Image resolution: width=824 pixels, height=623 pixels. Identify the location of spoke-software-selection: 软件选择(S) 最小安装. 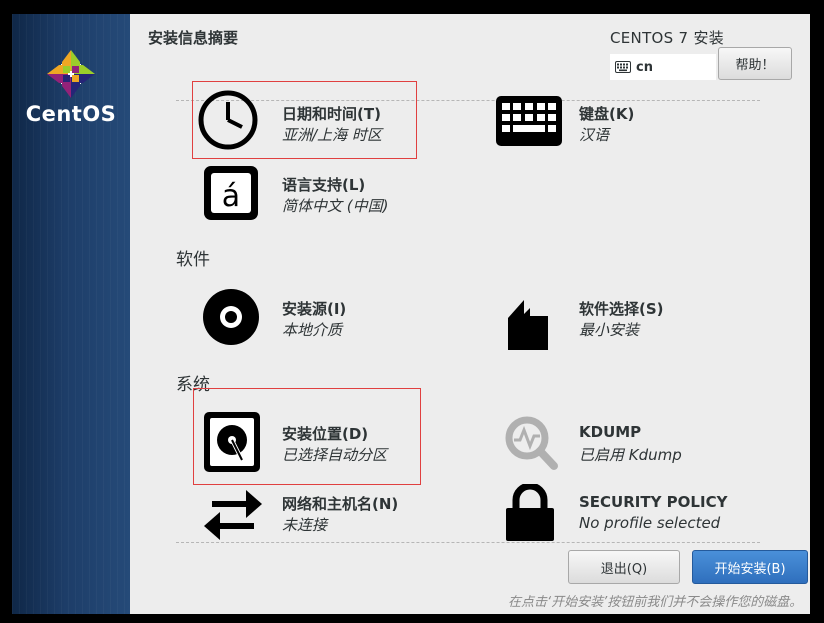
(636, 318).